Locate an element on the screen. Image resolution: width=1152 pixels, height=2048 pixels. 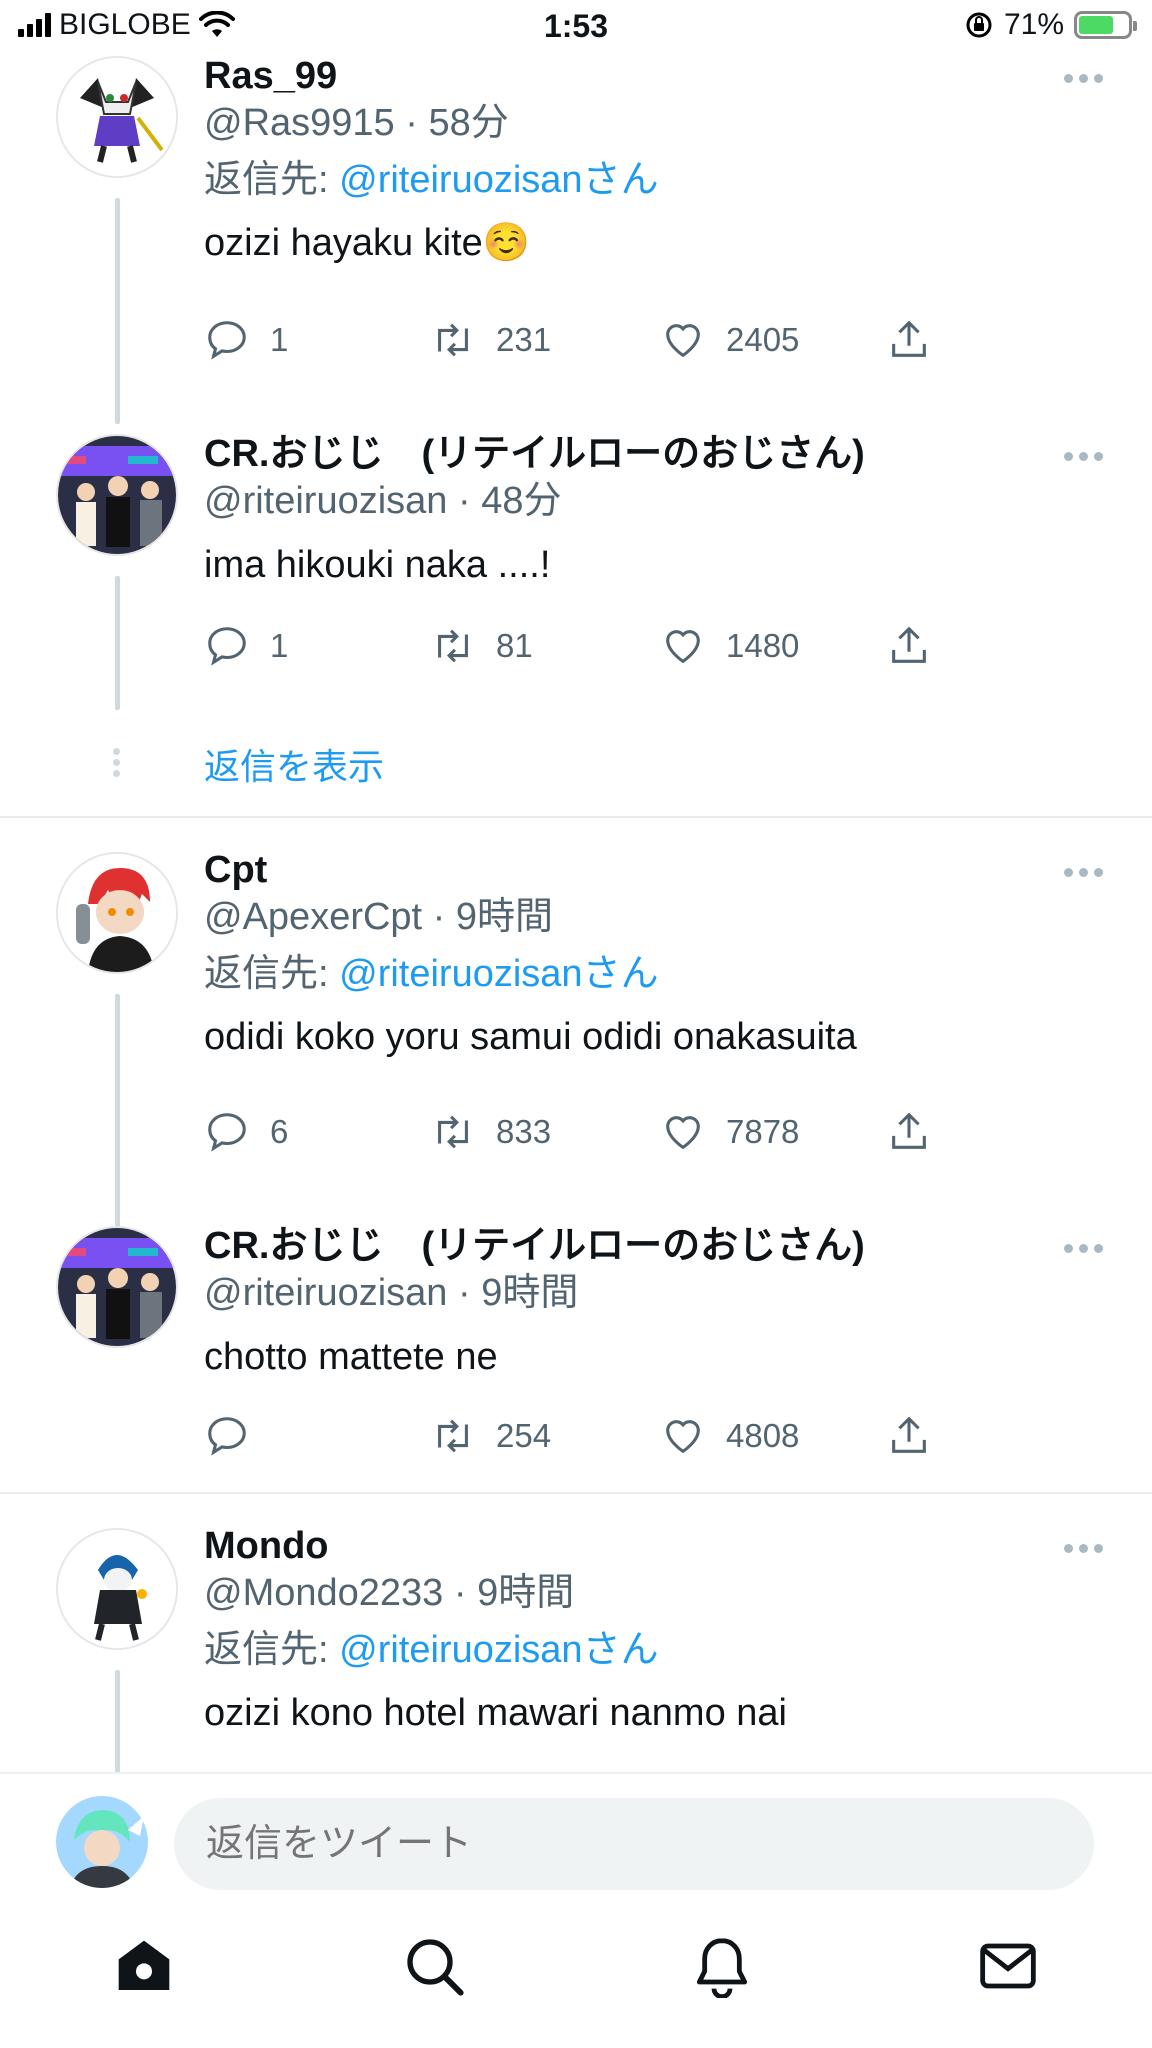
retweet-button: 833 is located at coordinates (490, 1132).